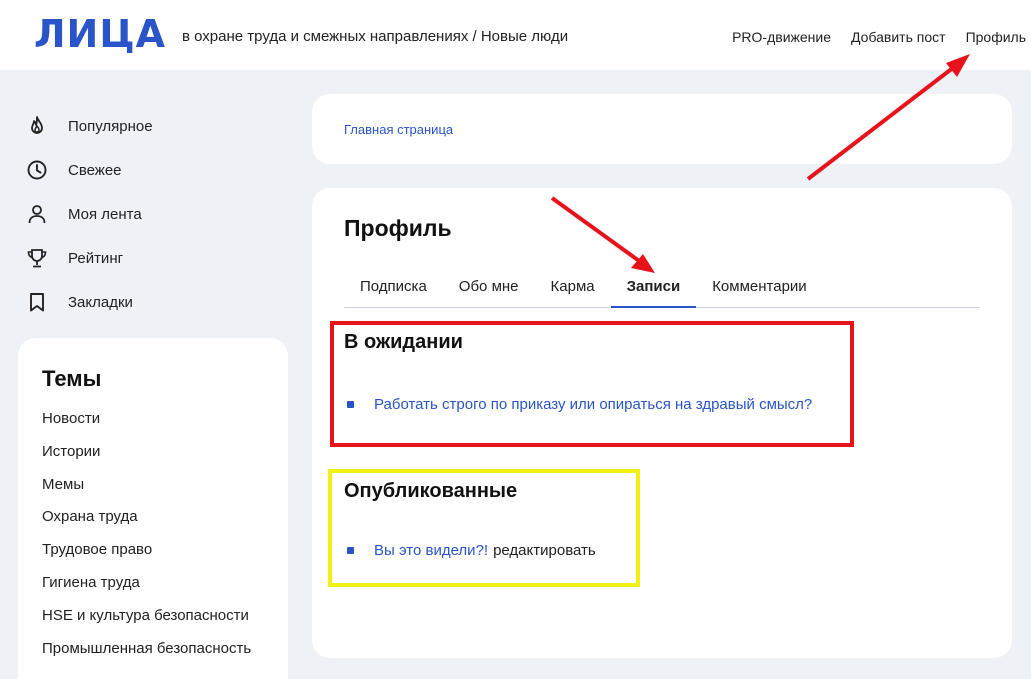 This screenshot has height=679, width=1031. I want to click on tab-comments: Комментарии, so click(759, 288).